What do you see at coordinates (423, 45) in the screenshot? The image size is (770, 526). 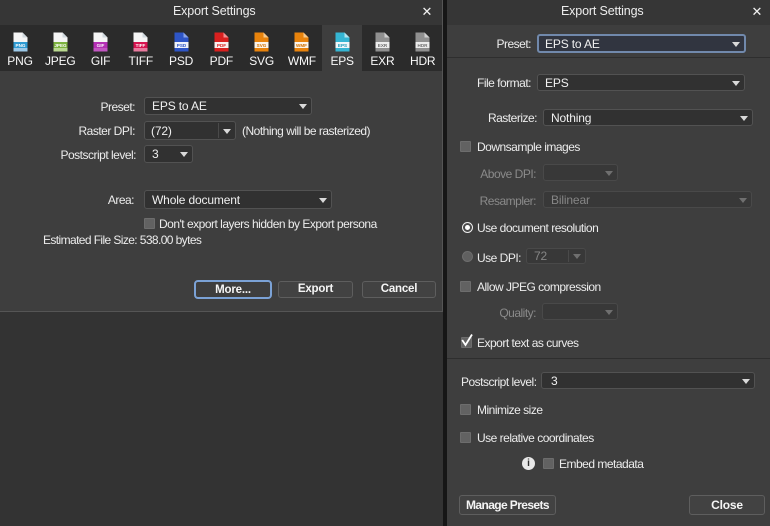 I see `svg-text: HDR` at bounding box center [423, 45].